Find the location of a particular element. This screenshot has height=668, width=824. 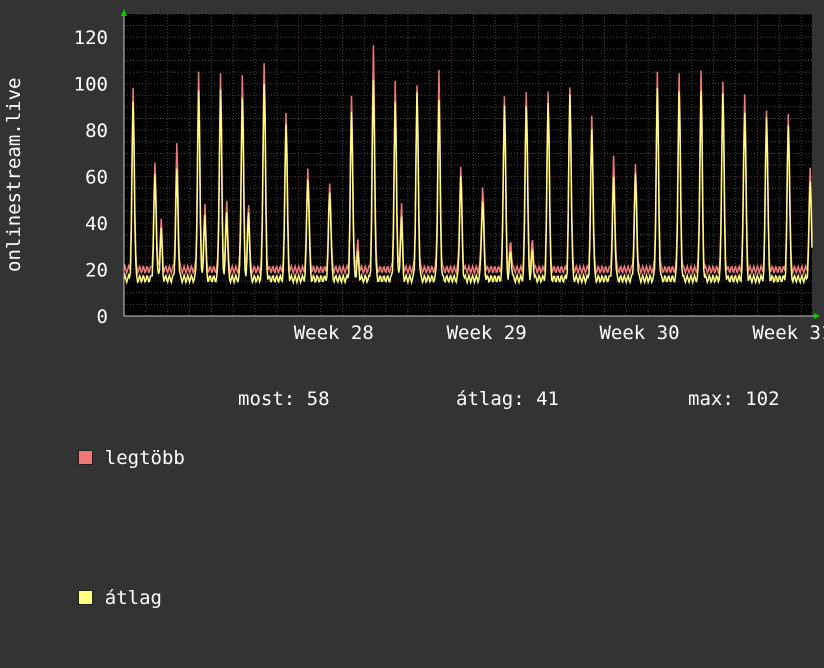

legend-swatch-avg is located at coordinates (85, 597).